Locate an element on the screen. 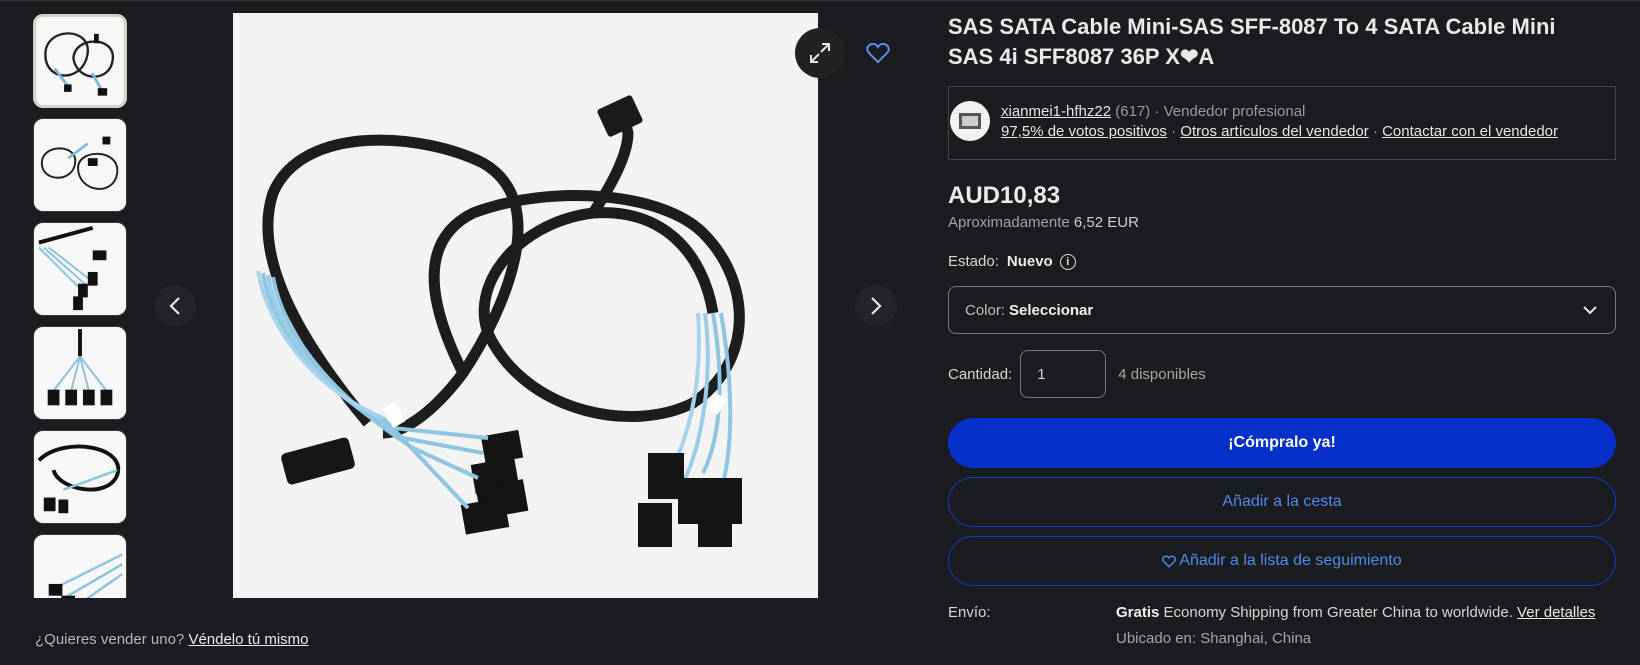  color-select-label: Color: is located at coordinates (985, 310).